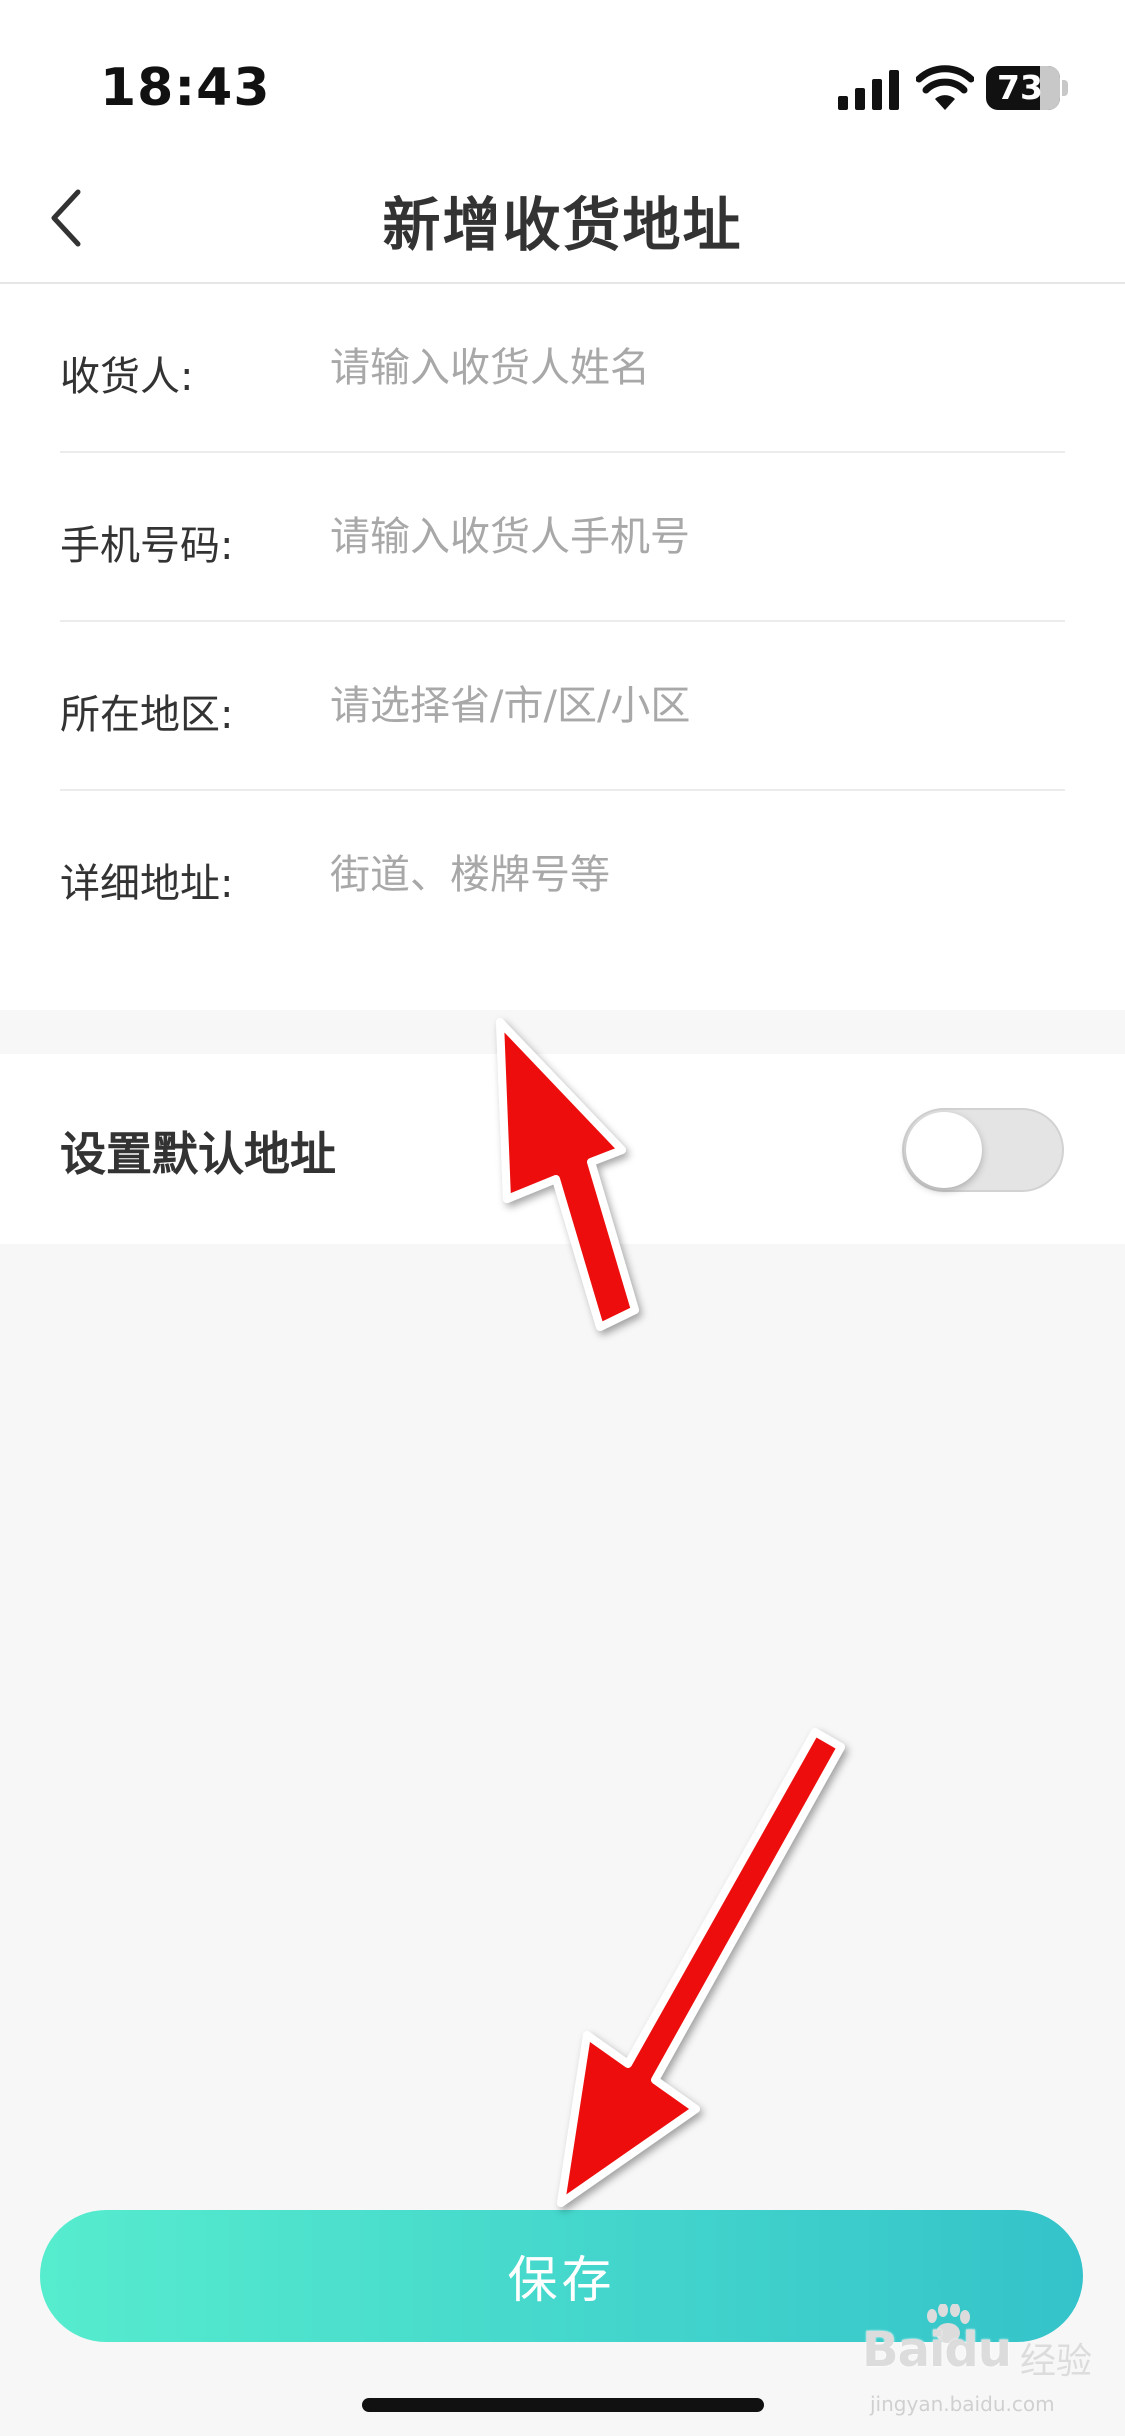  What do you see at coordinates (695, 537) in the screenshot?
I see `phone-number-input` at bounding box center [695, 537].